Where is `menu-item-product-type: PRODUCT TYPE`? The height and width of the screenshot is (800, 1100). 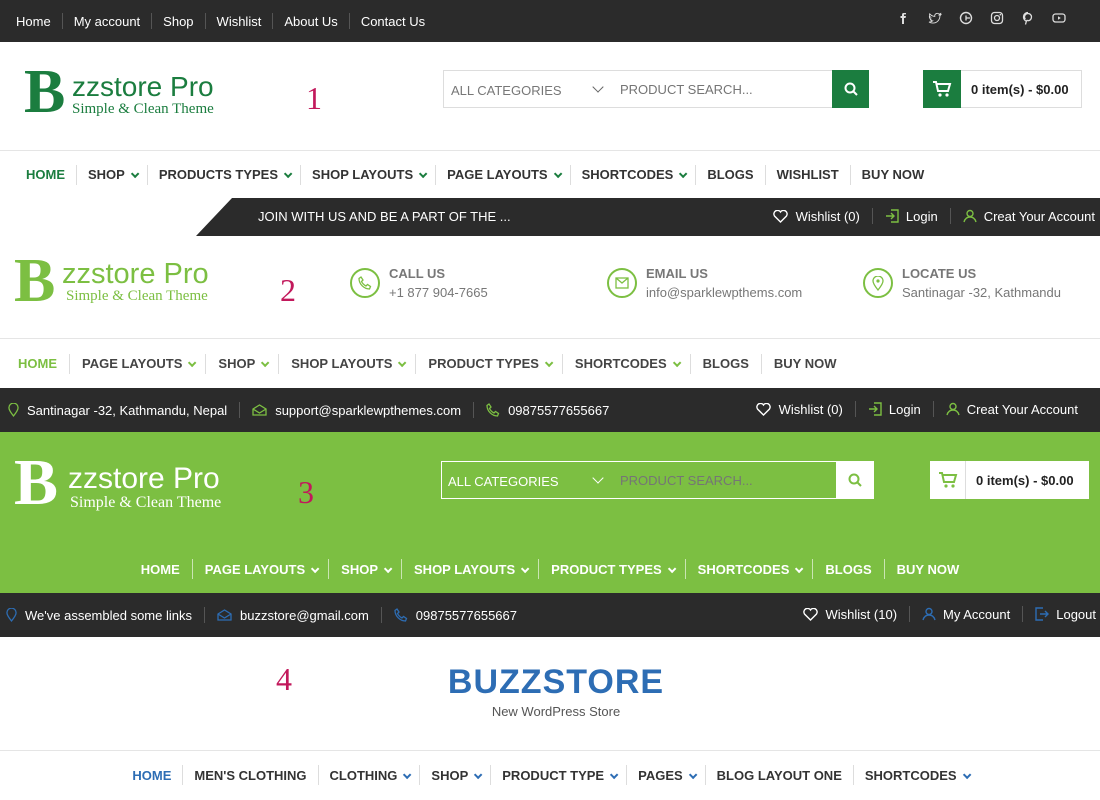 menu-item-product-type: PRODUCT TYPE is located at coordinates (558, 775).